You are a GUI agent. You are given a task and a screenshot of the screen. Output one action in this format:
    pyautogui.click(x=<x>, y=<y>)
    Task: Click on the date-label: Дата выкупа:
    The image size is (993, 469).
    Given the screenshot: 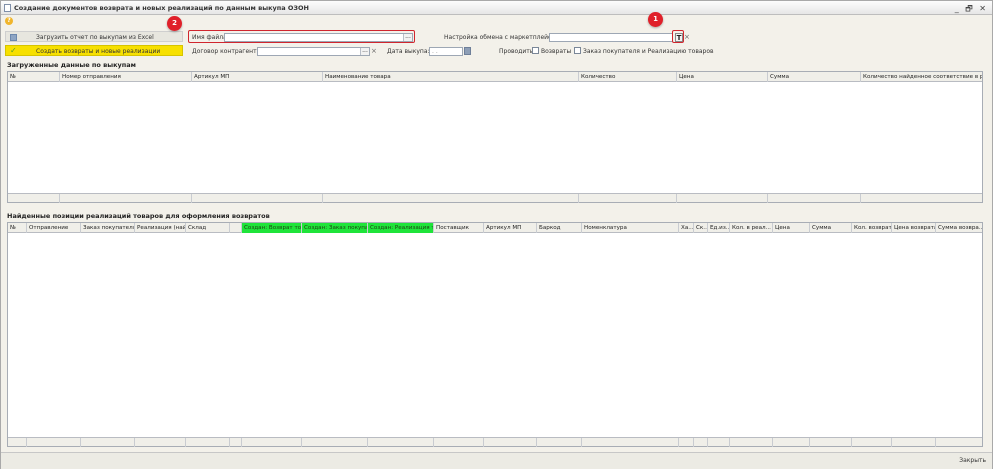 What is the action you would take?
    pyautogui.click(x=408, y=51)
    